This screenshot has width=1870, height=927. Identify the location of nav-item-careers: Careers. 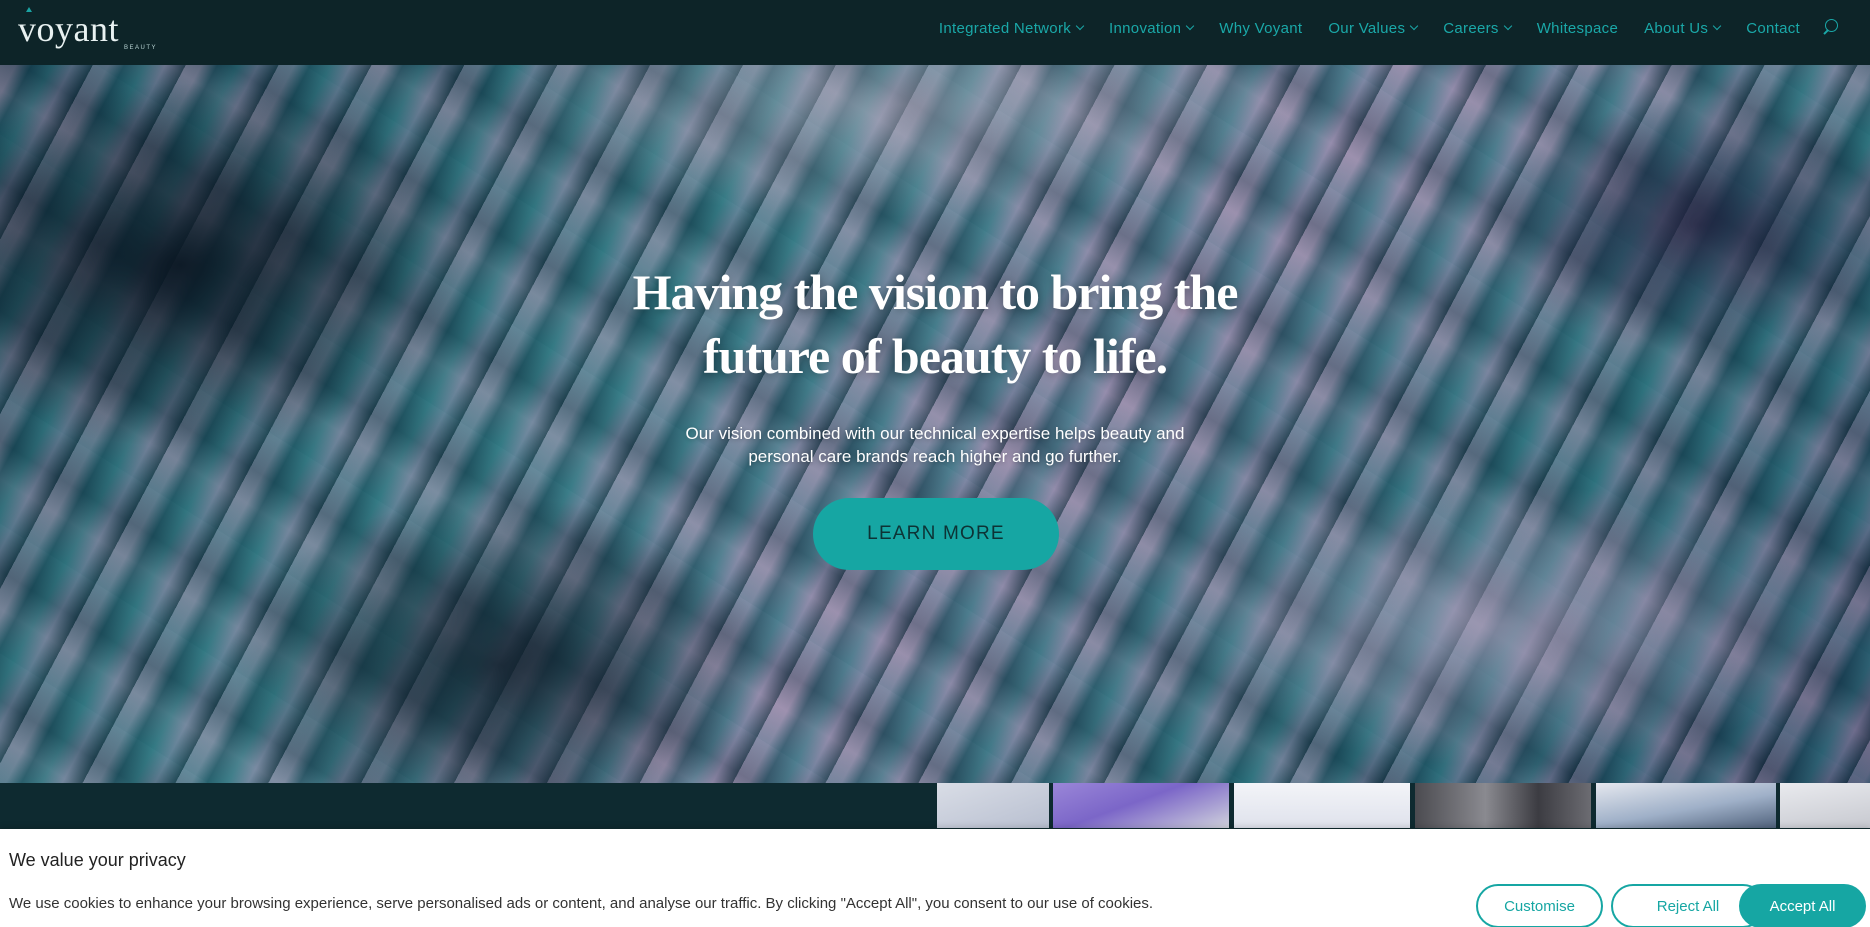
(1477, 28).